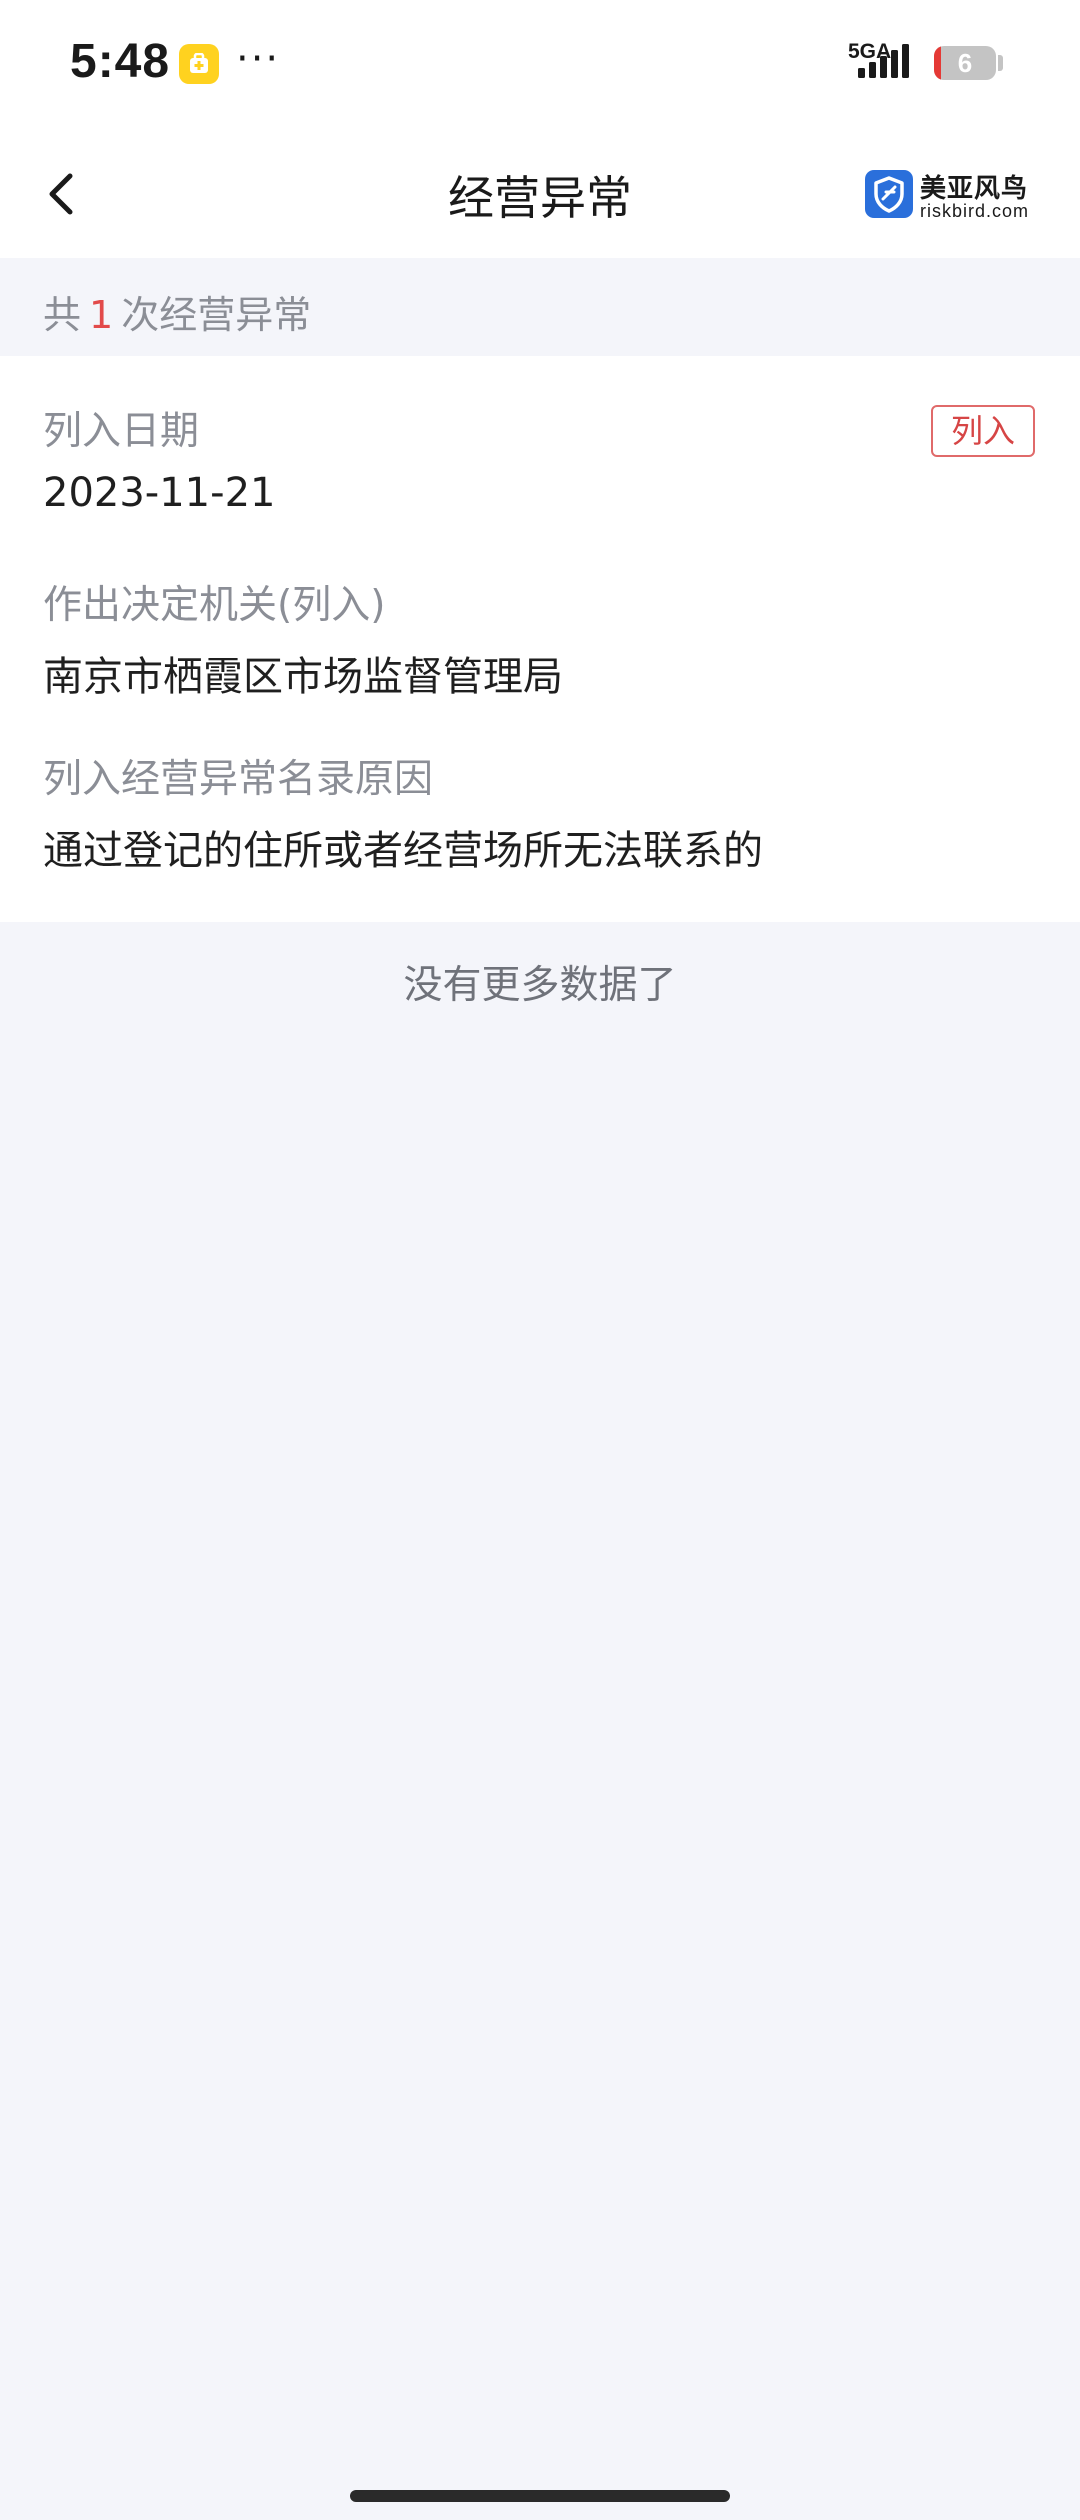 The height and width of the screenshot is (2520, 1080). What do you see at coordinates (540, 307) in the screenshot?
I see `summary-bar: 共 1 次经营异常` at bounding box center [540, 307].